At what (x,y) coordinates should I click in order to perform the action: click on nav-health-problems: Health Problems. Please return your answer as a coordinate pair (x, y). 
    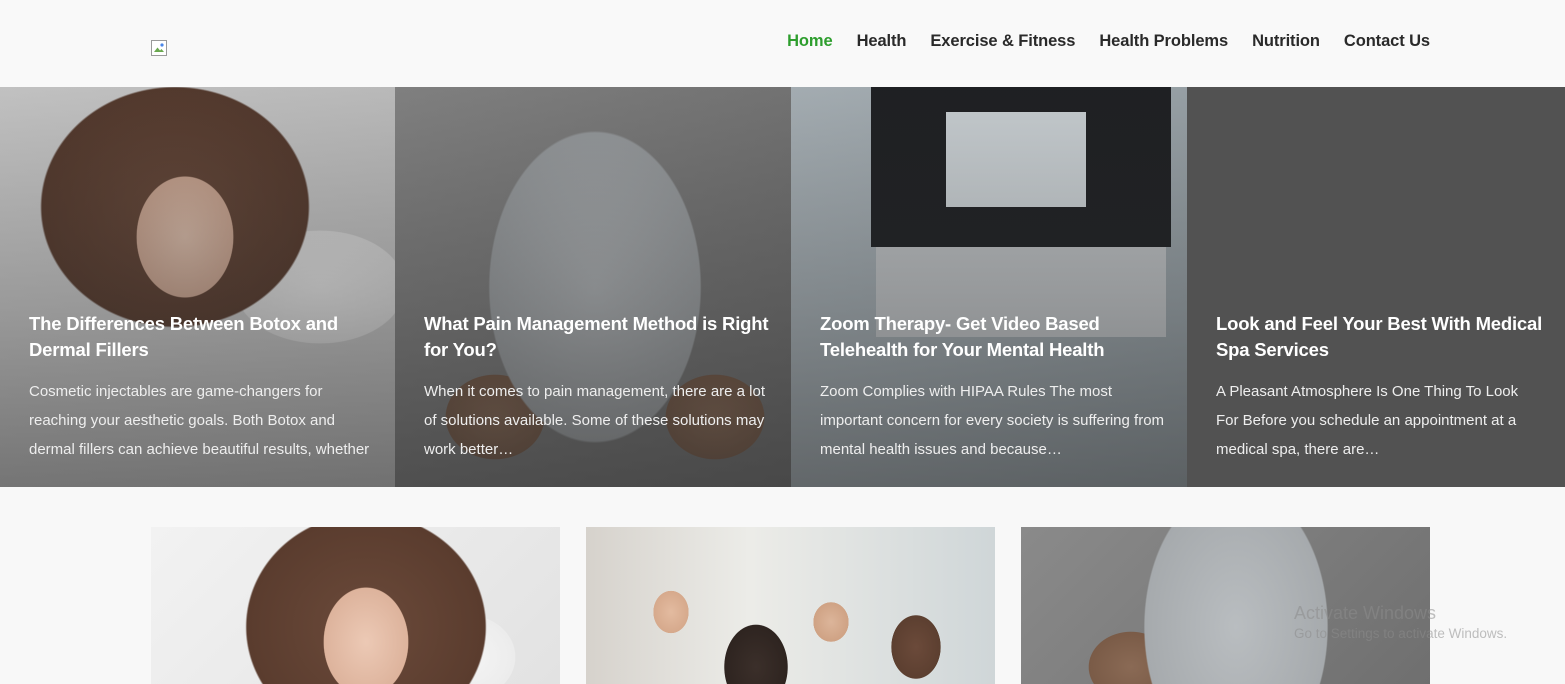
    Looking at the image, I should click on (1163, 41).